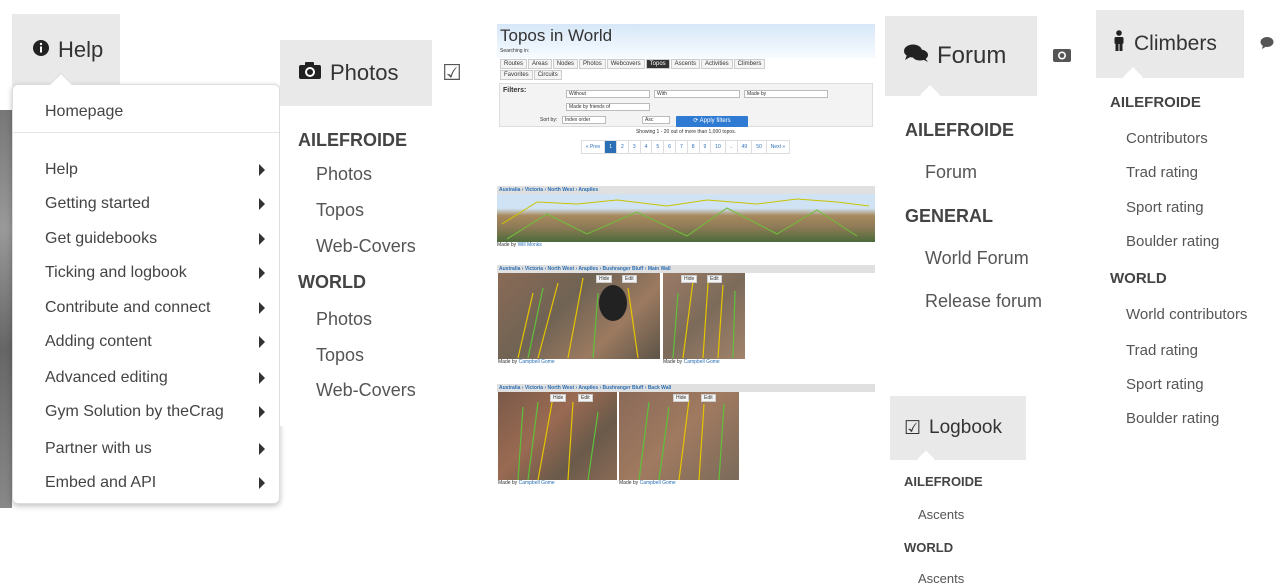  Describe the element at coordinates (155, 342) in the screenshot. I see `help-item-adding-content: Adding content` at that location.